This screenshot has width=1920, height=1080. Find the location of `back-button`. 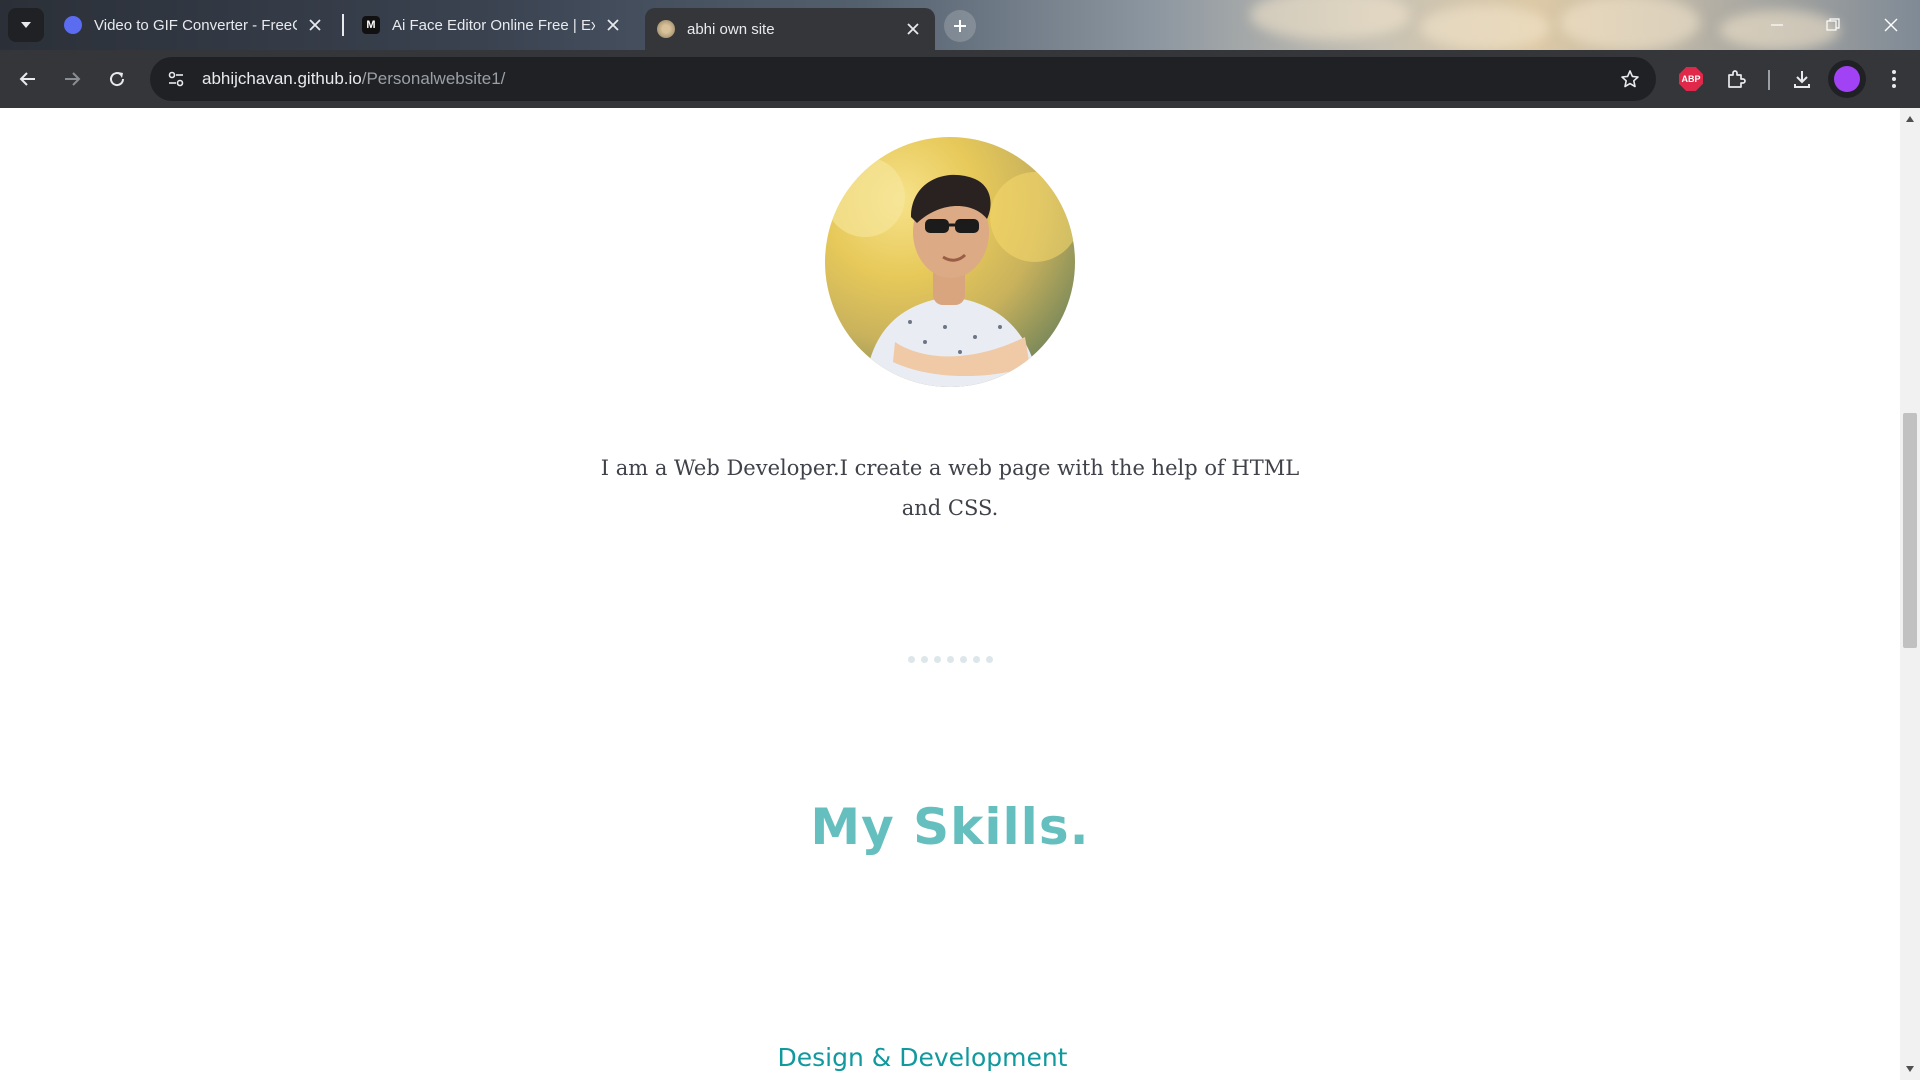

back-button is located at coordinates (28, 79).